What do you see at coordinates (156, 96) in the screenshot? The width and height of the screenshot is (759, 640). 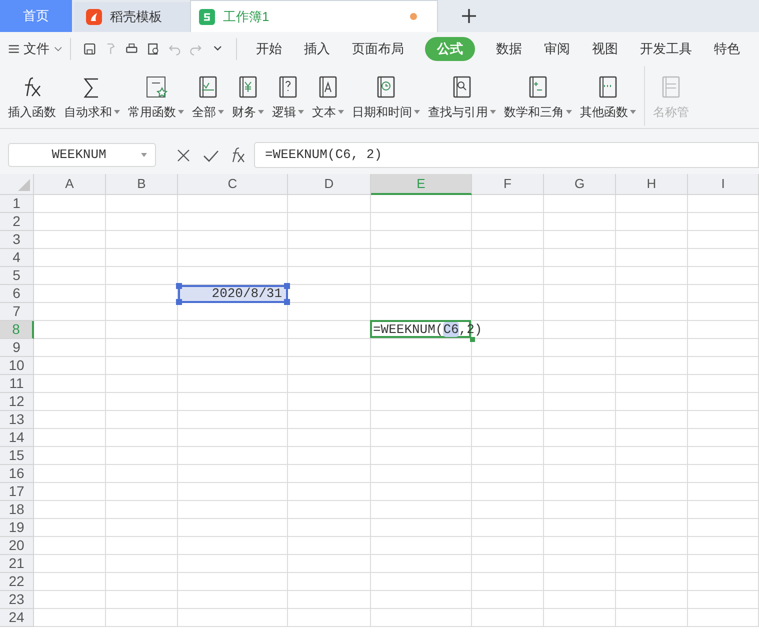 I see `ribbon-button: 常用函数` at bounding box center [156, 96].